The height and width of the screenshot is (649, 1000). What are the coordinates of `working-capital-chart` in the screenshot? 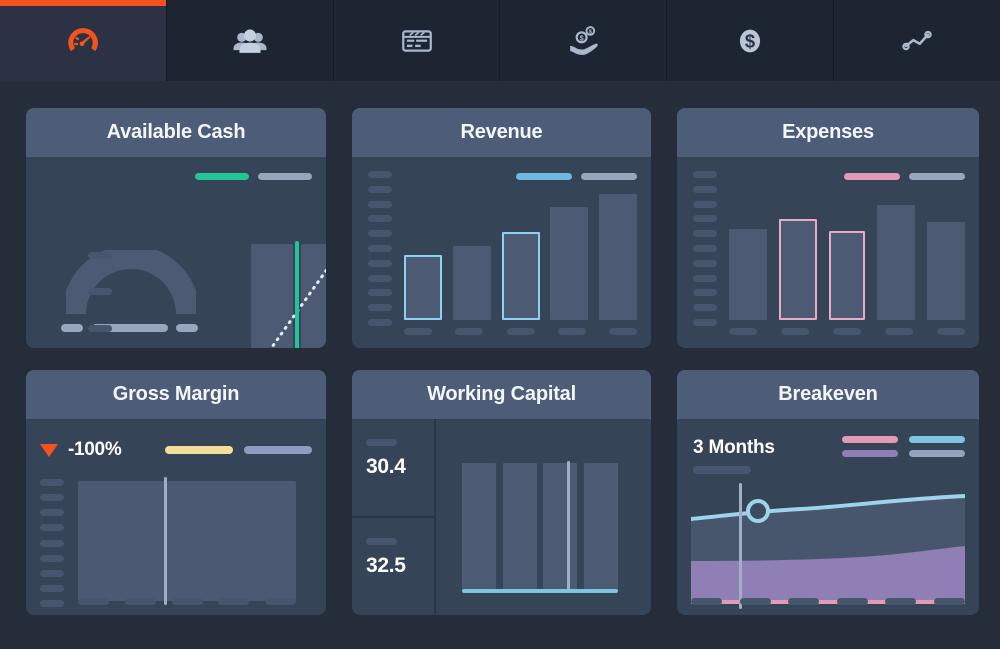 It's located at (543, 517).